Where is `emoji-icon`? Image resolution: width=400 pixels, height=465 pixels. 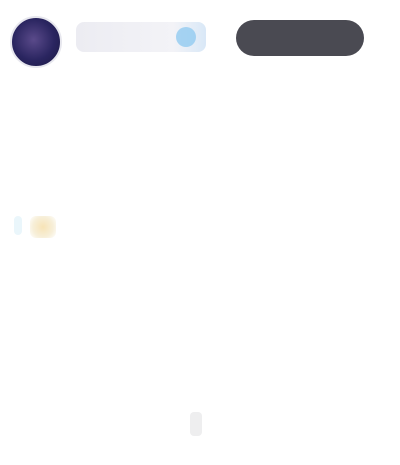 emoji-icon is located at coordinates (43, 227).